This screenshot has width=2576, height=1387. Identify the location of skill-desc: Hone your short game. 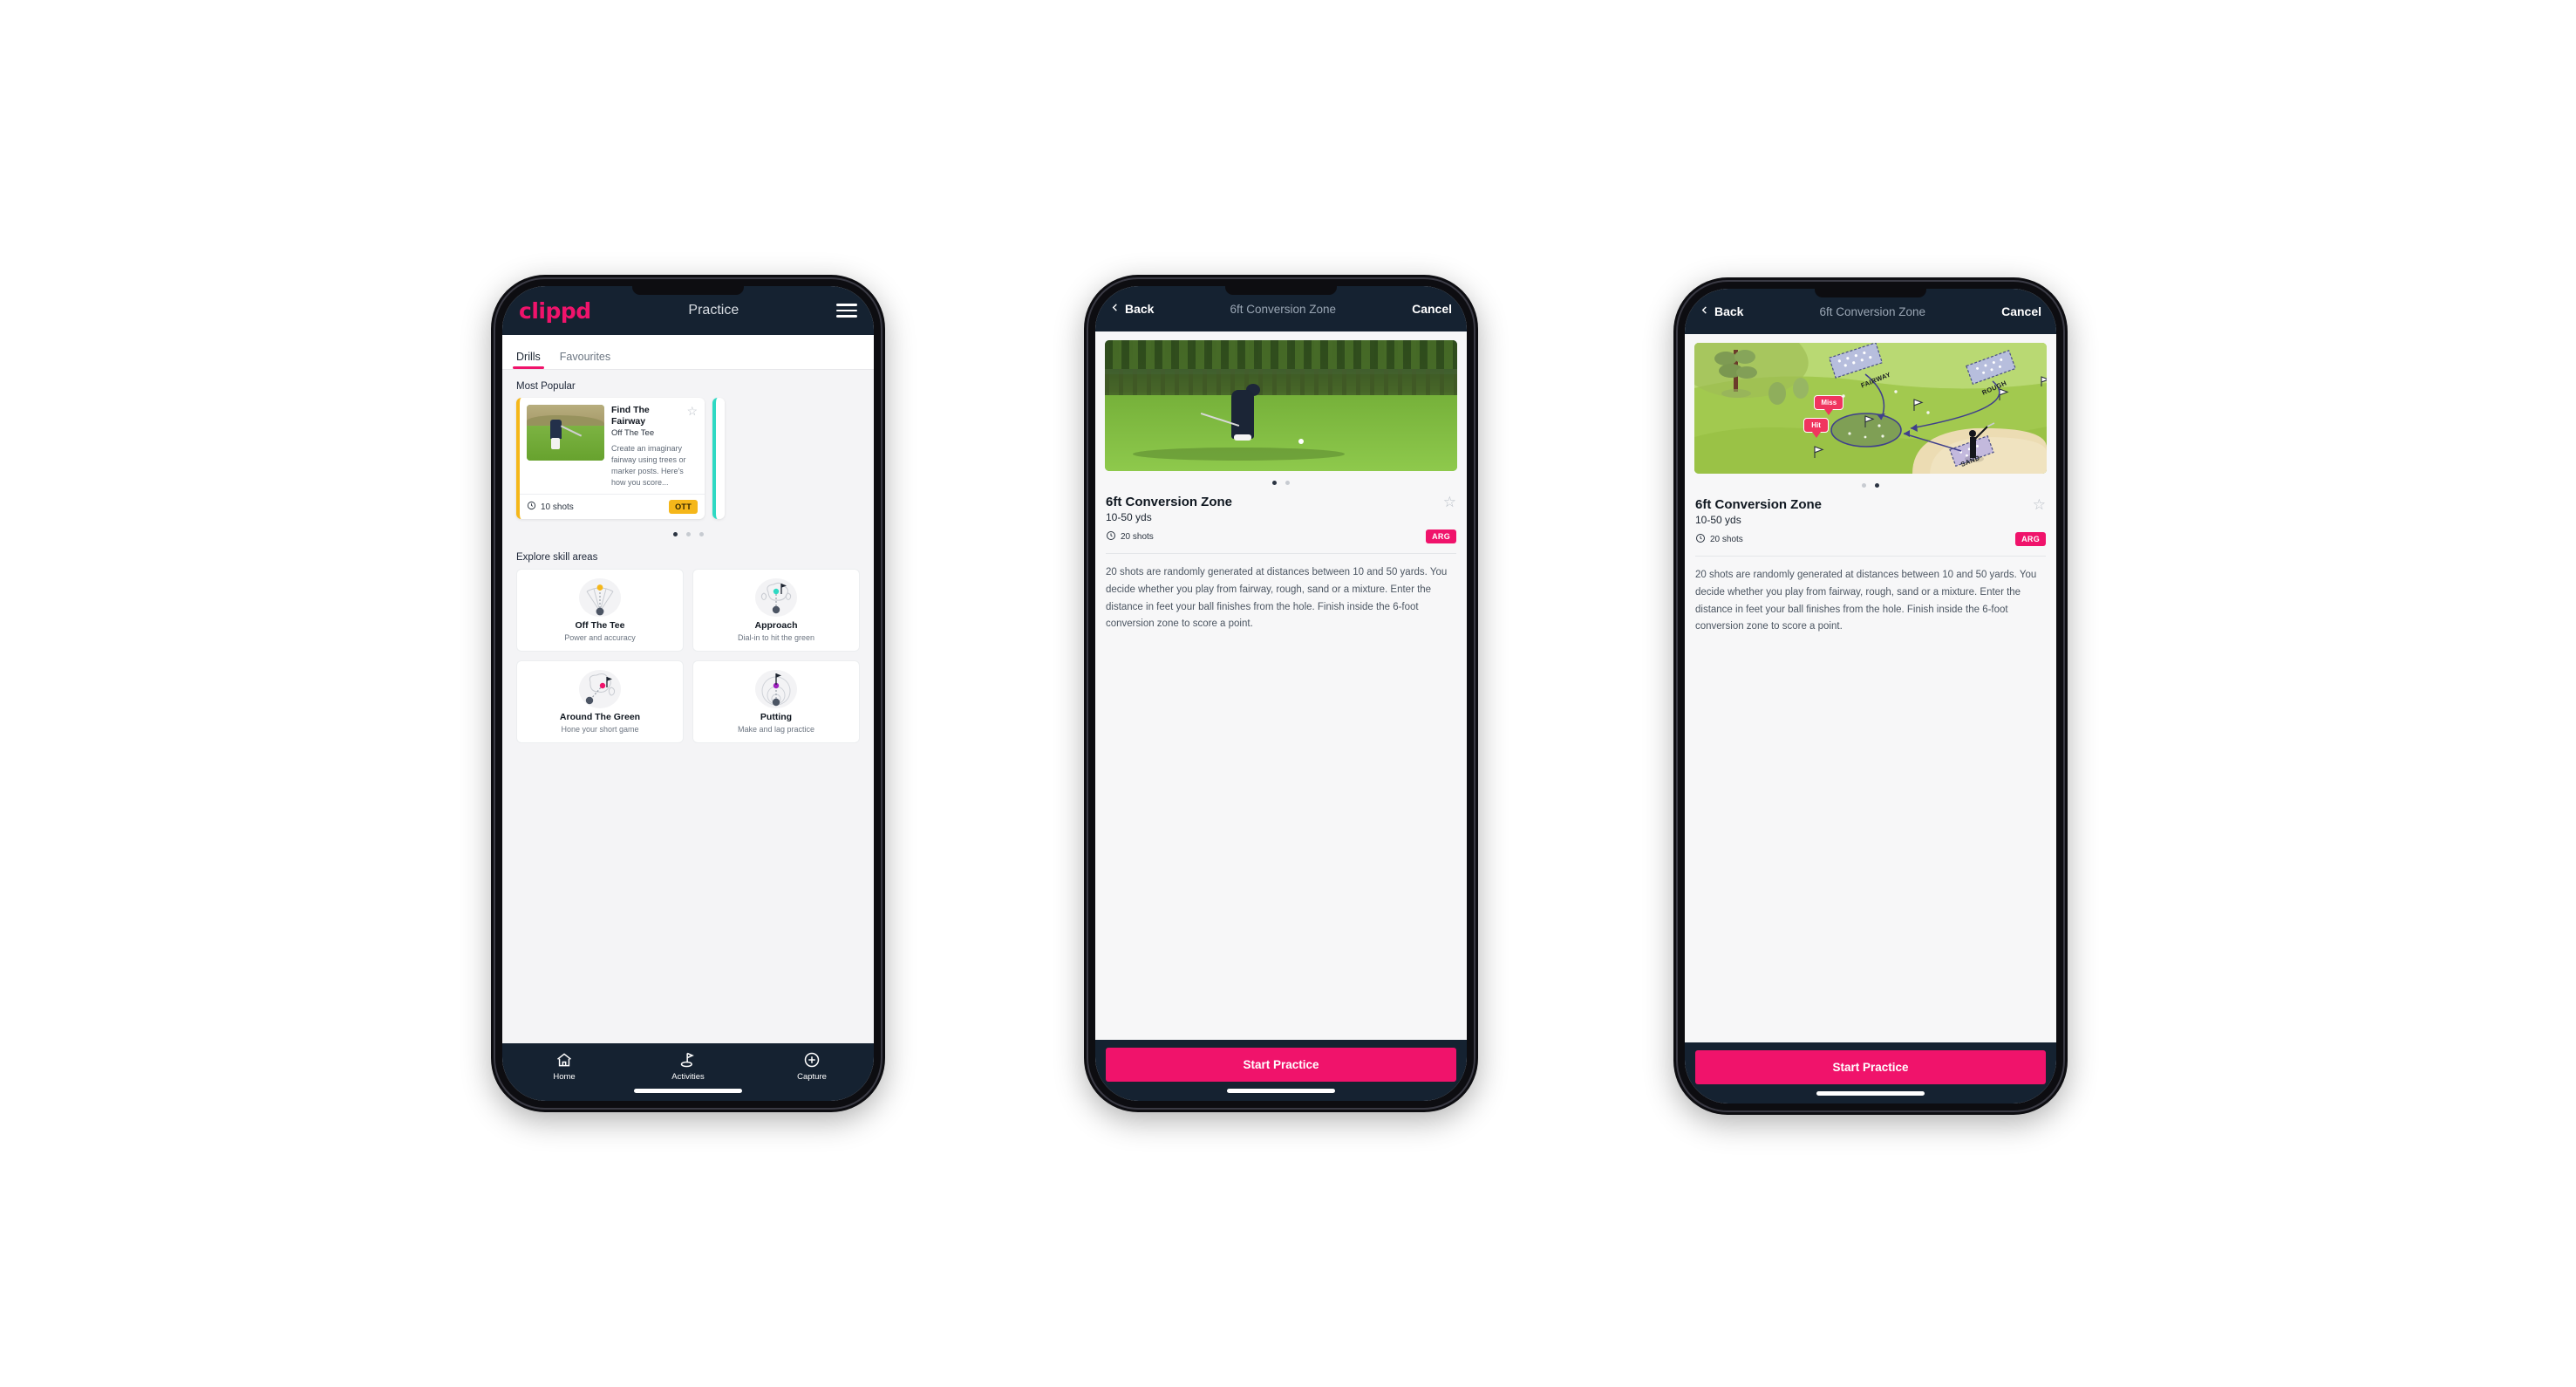
(600, 730).